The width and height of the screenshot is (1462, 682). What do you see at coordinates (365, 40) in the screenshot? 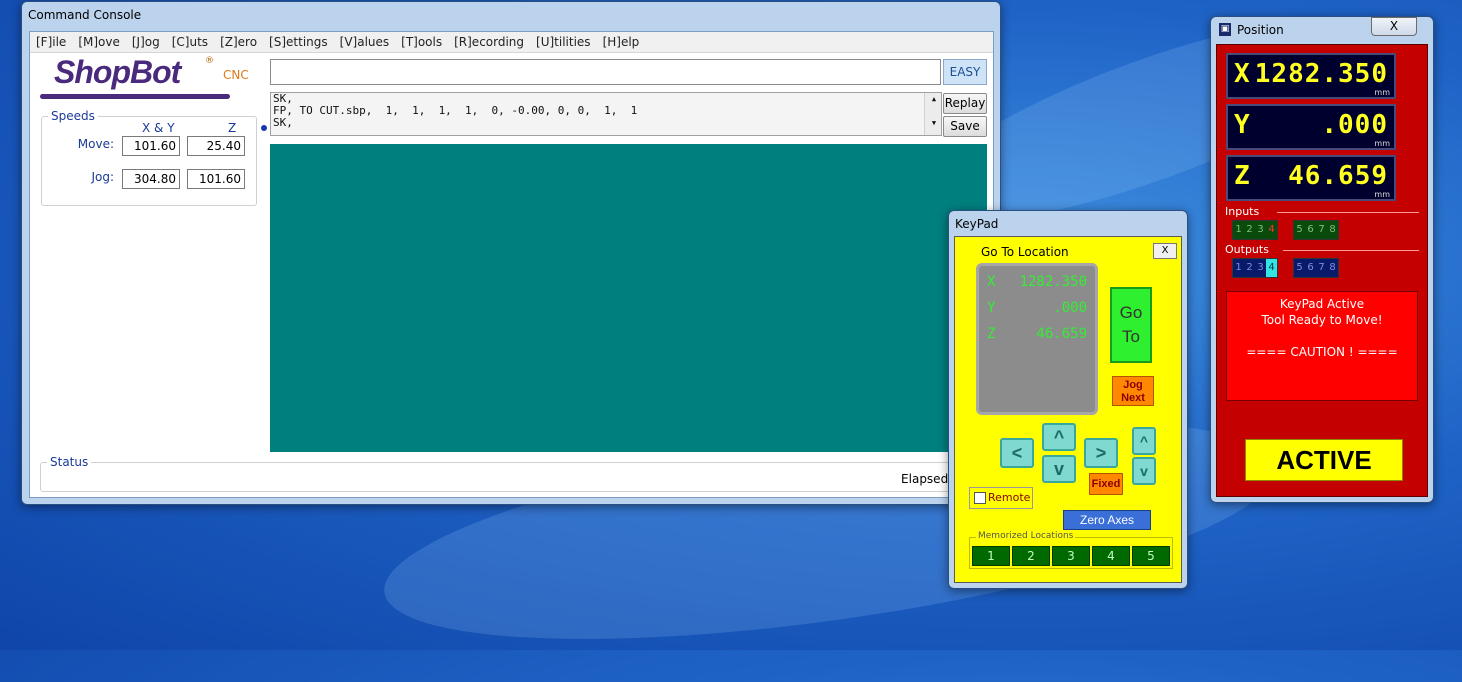
I see `menu-values: [V]alues` at bounding box center [365, 40].